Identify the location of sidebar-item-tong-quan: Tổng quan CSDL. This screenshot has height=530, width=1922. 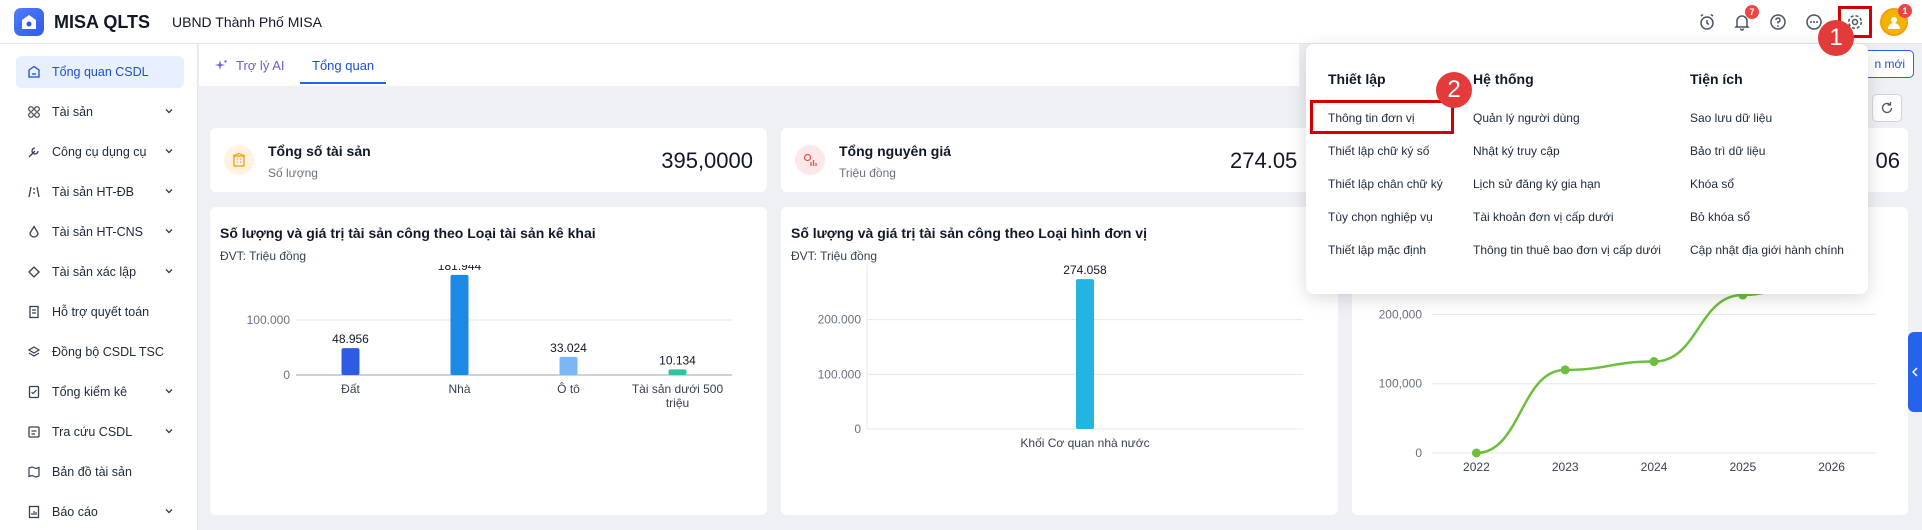
(100, 72).